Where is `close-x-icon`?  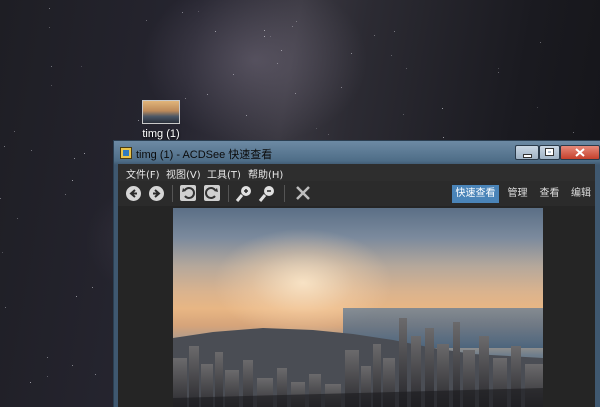 close-x-icon is located at coordinates (303, 193).